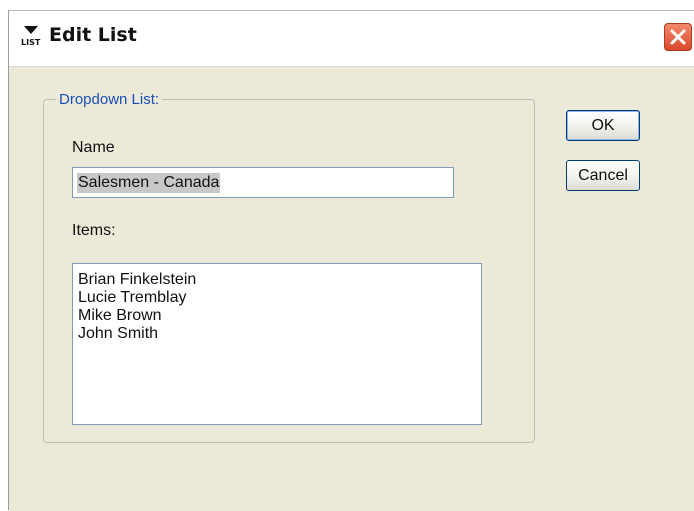 Image resolution: width=694 pixels, height=511 pixels. I want to click on name-input-value: Salesmen - Canada, so click(149, 183).